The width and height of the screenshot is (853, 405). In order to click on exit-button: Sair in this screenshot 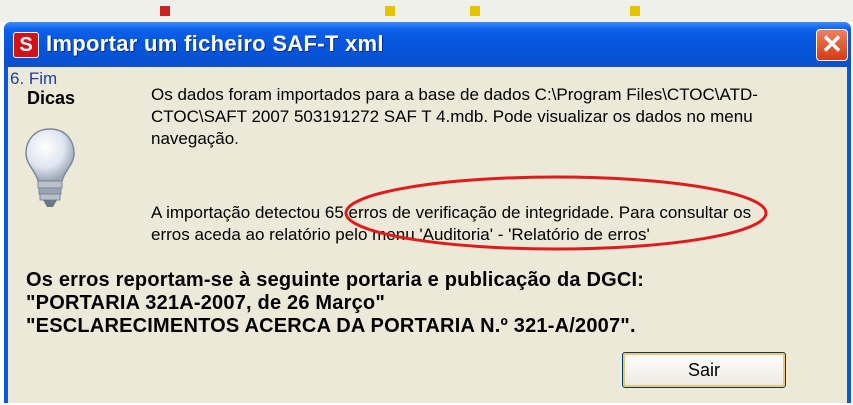, I will do `click(704, 370)`.